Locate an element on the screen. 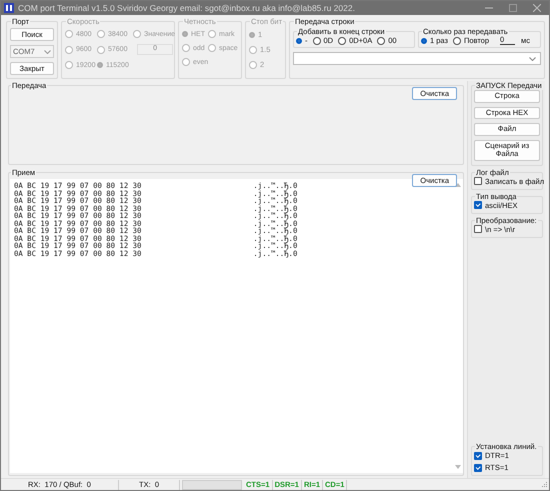  scroll-up-icon is located at coordinates (458, 185).